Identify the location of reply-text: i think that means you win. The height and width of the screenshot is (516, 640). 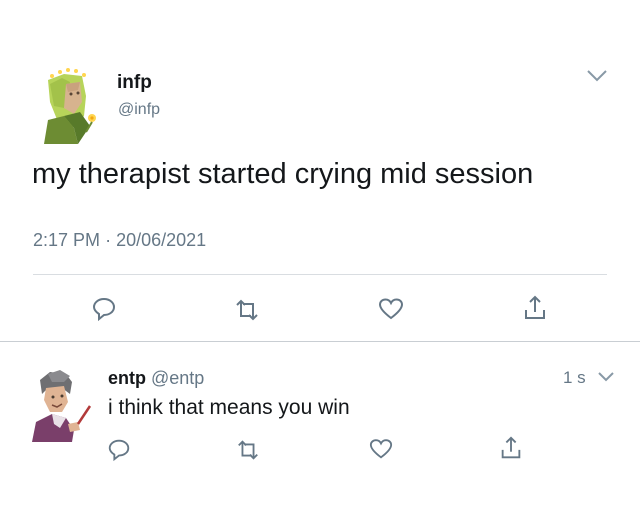
(229, 407).